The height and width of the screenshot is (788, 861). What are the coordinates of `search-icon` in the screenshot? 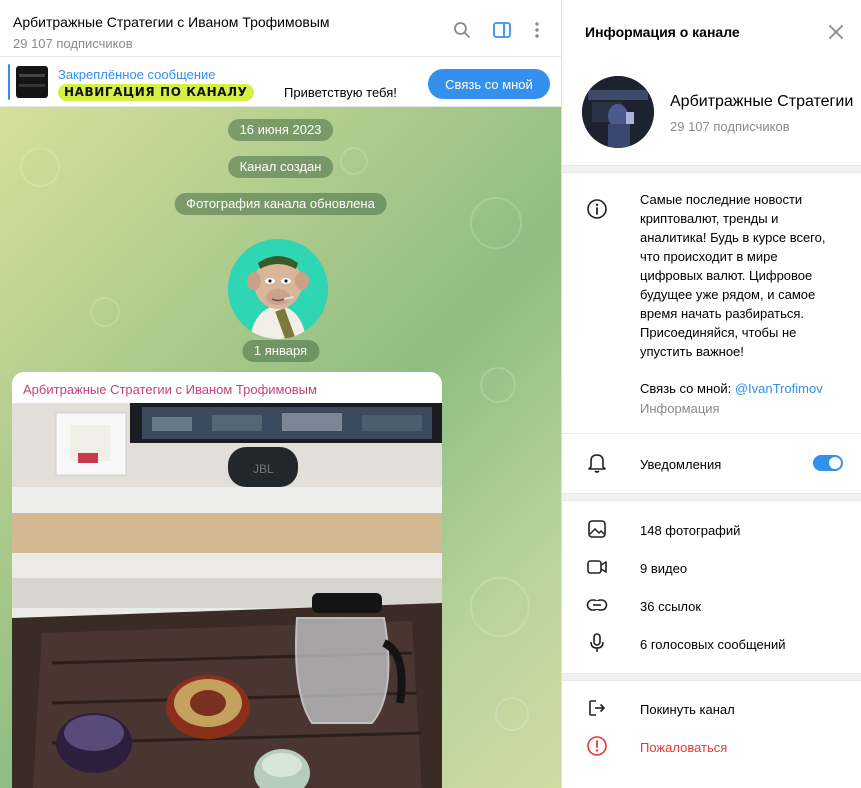 It's located at (462, 30).